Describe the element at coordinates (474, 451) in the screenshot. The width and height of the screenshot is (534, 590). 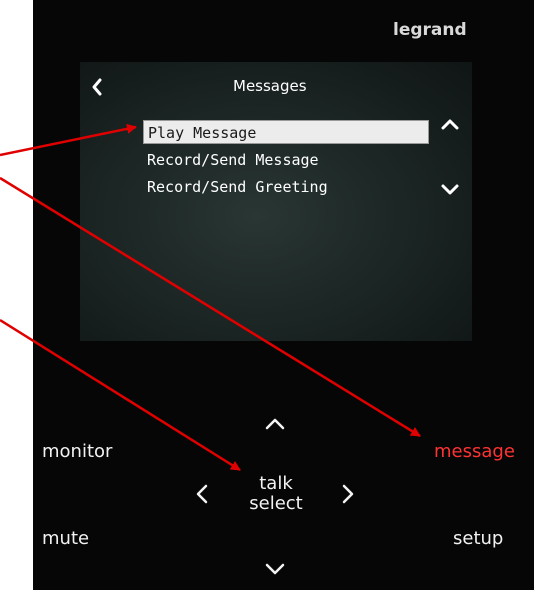
I see `message-button: message` at that location.